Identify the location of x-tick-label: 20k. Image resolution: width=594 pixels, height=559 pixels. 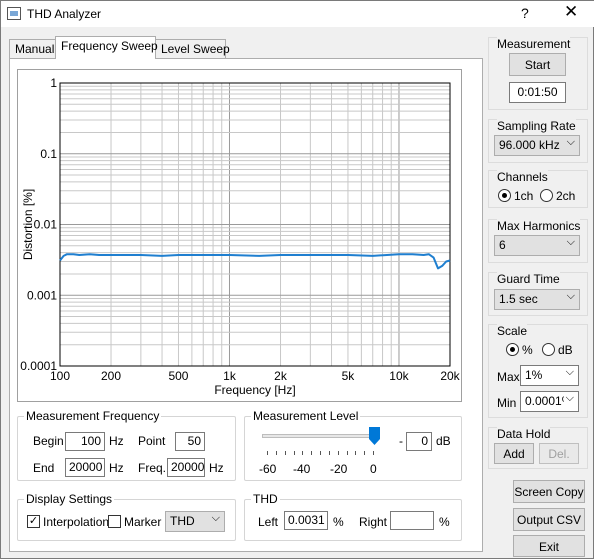
(450, 376).